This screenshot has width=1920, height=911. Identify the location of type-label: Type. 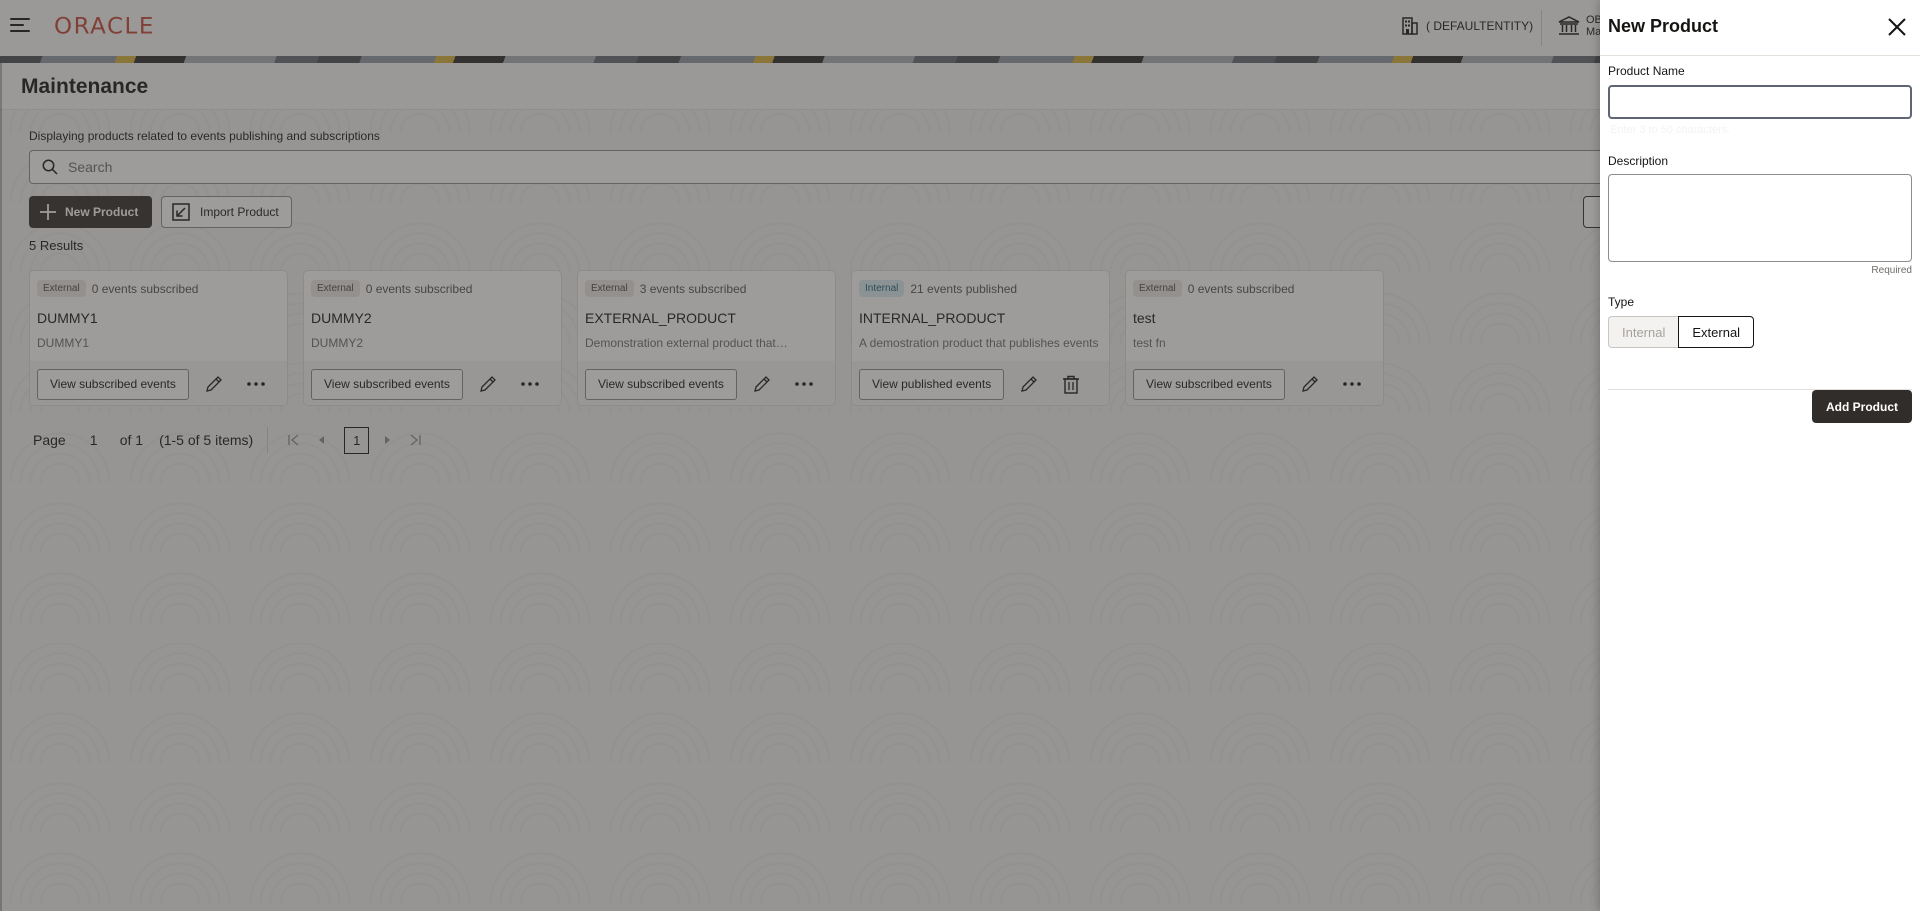
(1621, 302).